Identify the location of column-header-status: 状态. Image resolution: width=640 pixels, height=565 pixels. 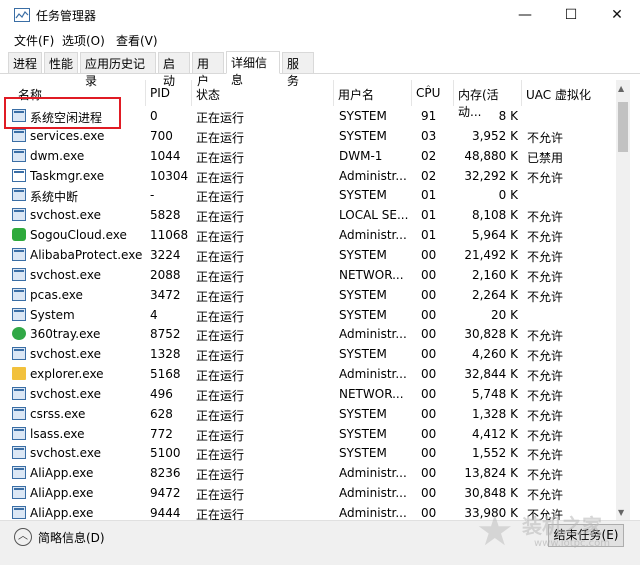
(263, 93).